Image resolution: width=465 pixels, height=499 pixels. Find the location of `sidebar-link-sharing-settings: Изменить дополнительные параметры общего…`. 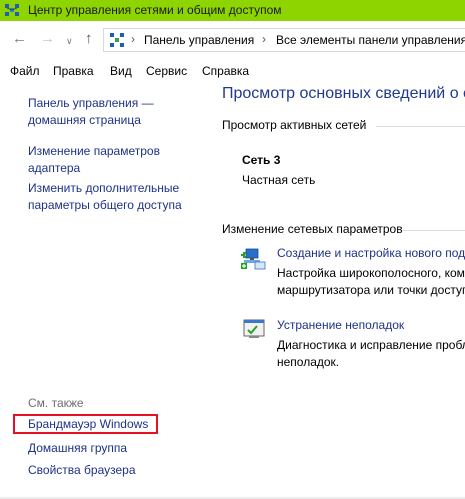

sidebar-link-sharing-settings: Изменить дополнительные параметры общего… is located at coordinates (105, 197).